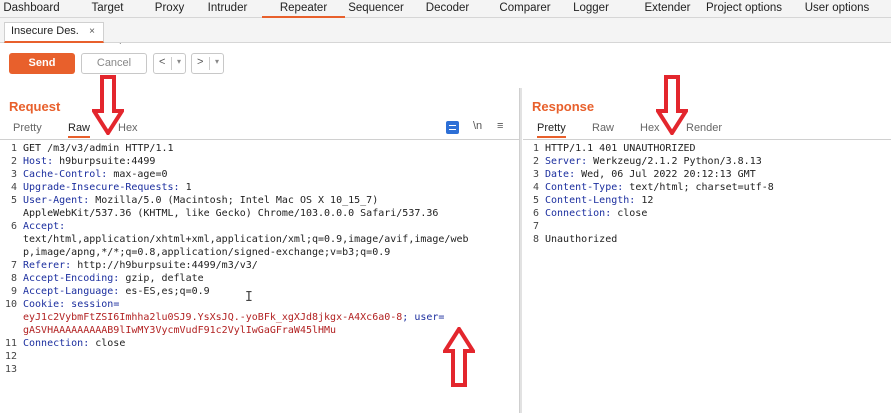 The width and height of the screenshot is (891, 413). What do you see at coordinates (79, 130) in the screenshot?
I see `request-tab-raw: Raw` at bounding box center [79, 130].